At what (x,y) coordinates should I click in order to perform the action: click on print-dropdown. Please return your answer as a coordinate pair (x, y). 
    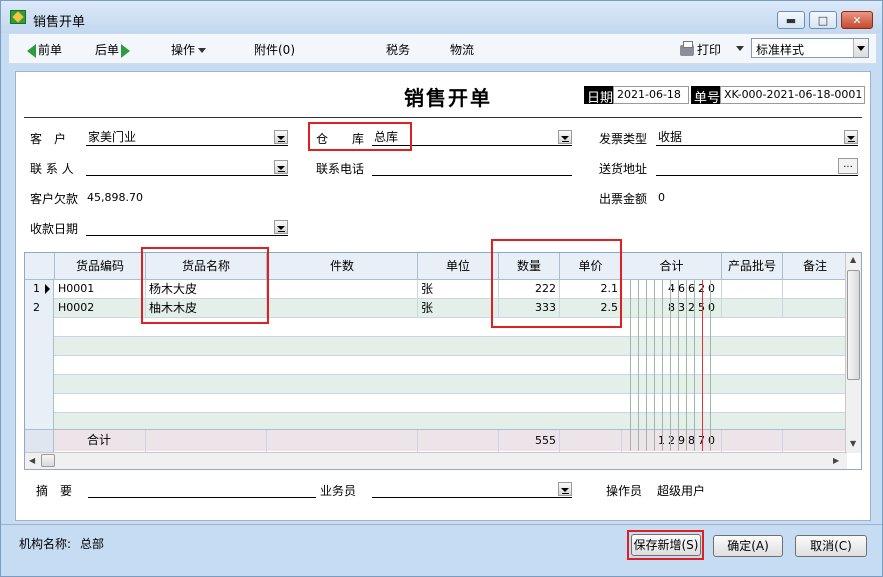
    Looking at the image, I should click on (738, 48).